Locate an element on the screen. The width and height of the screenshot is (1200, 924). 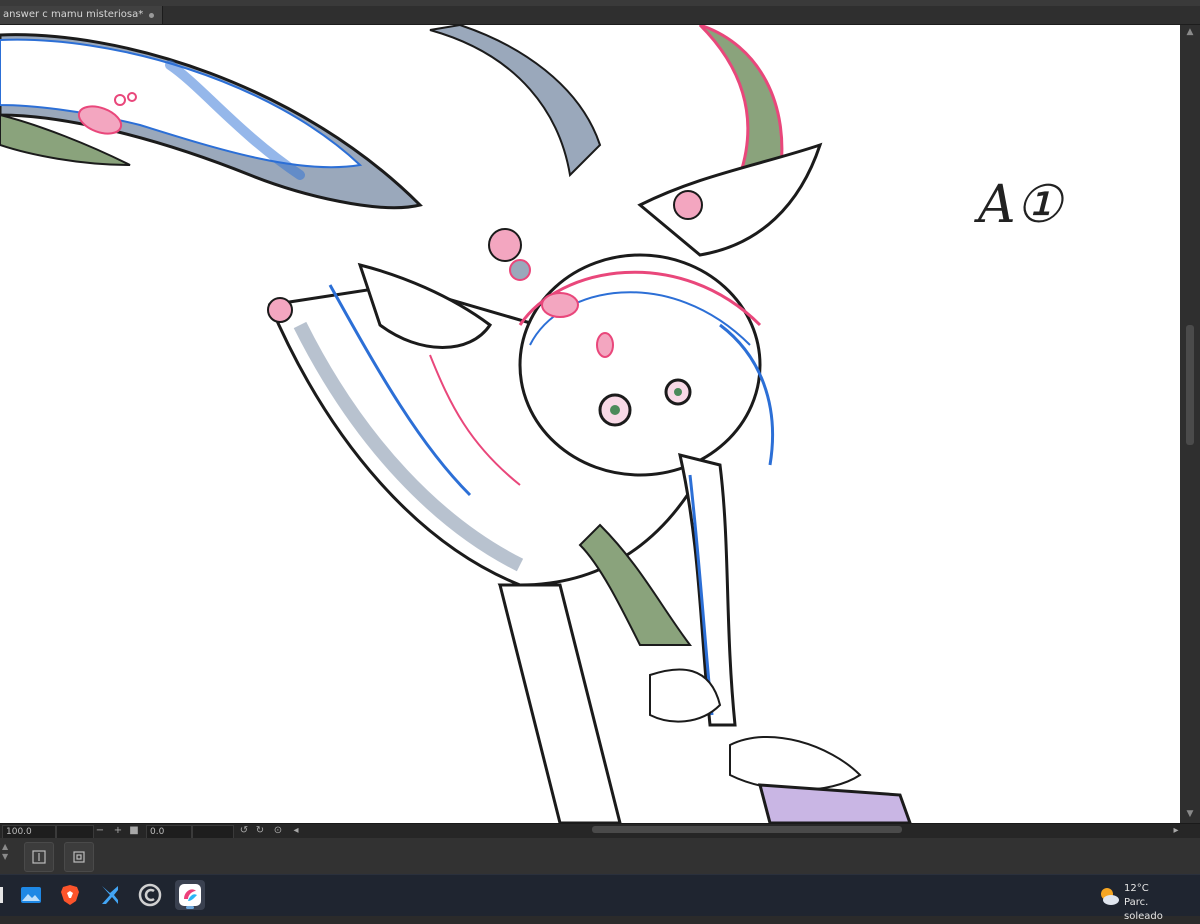
reference-button is located at coordinates (79, 857).